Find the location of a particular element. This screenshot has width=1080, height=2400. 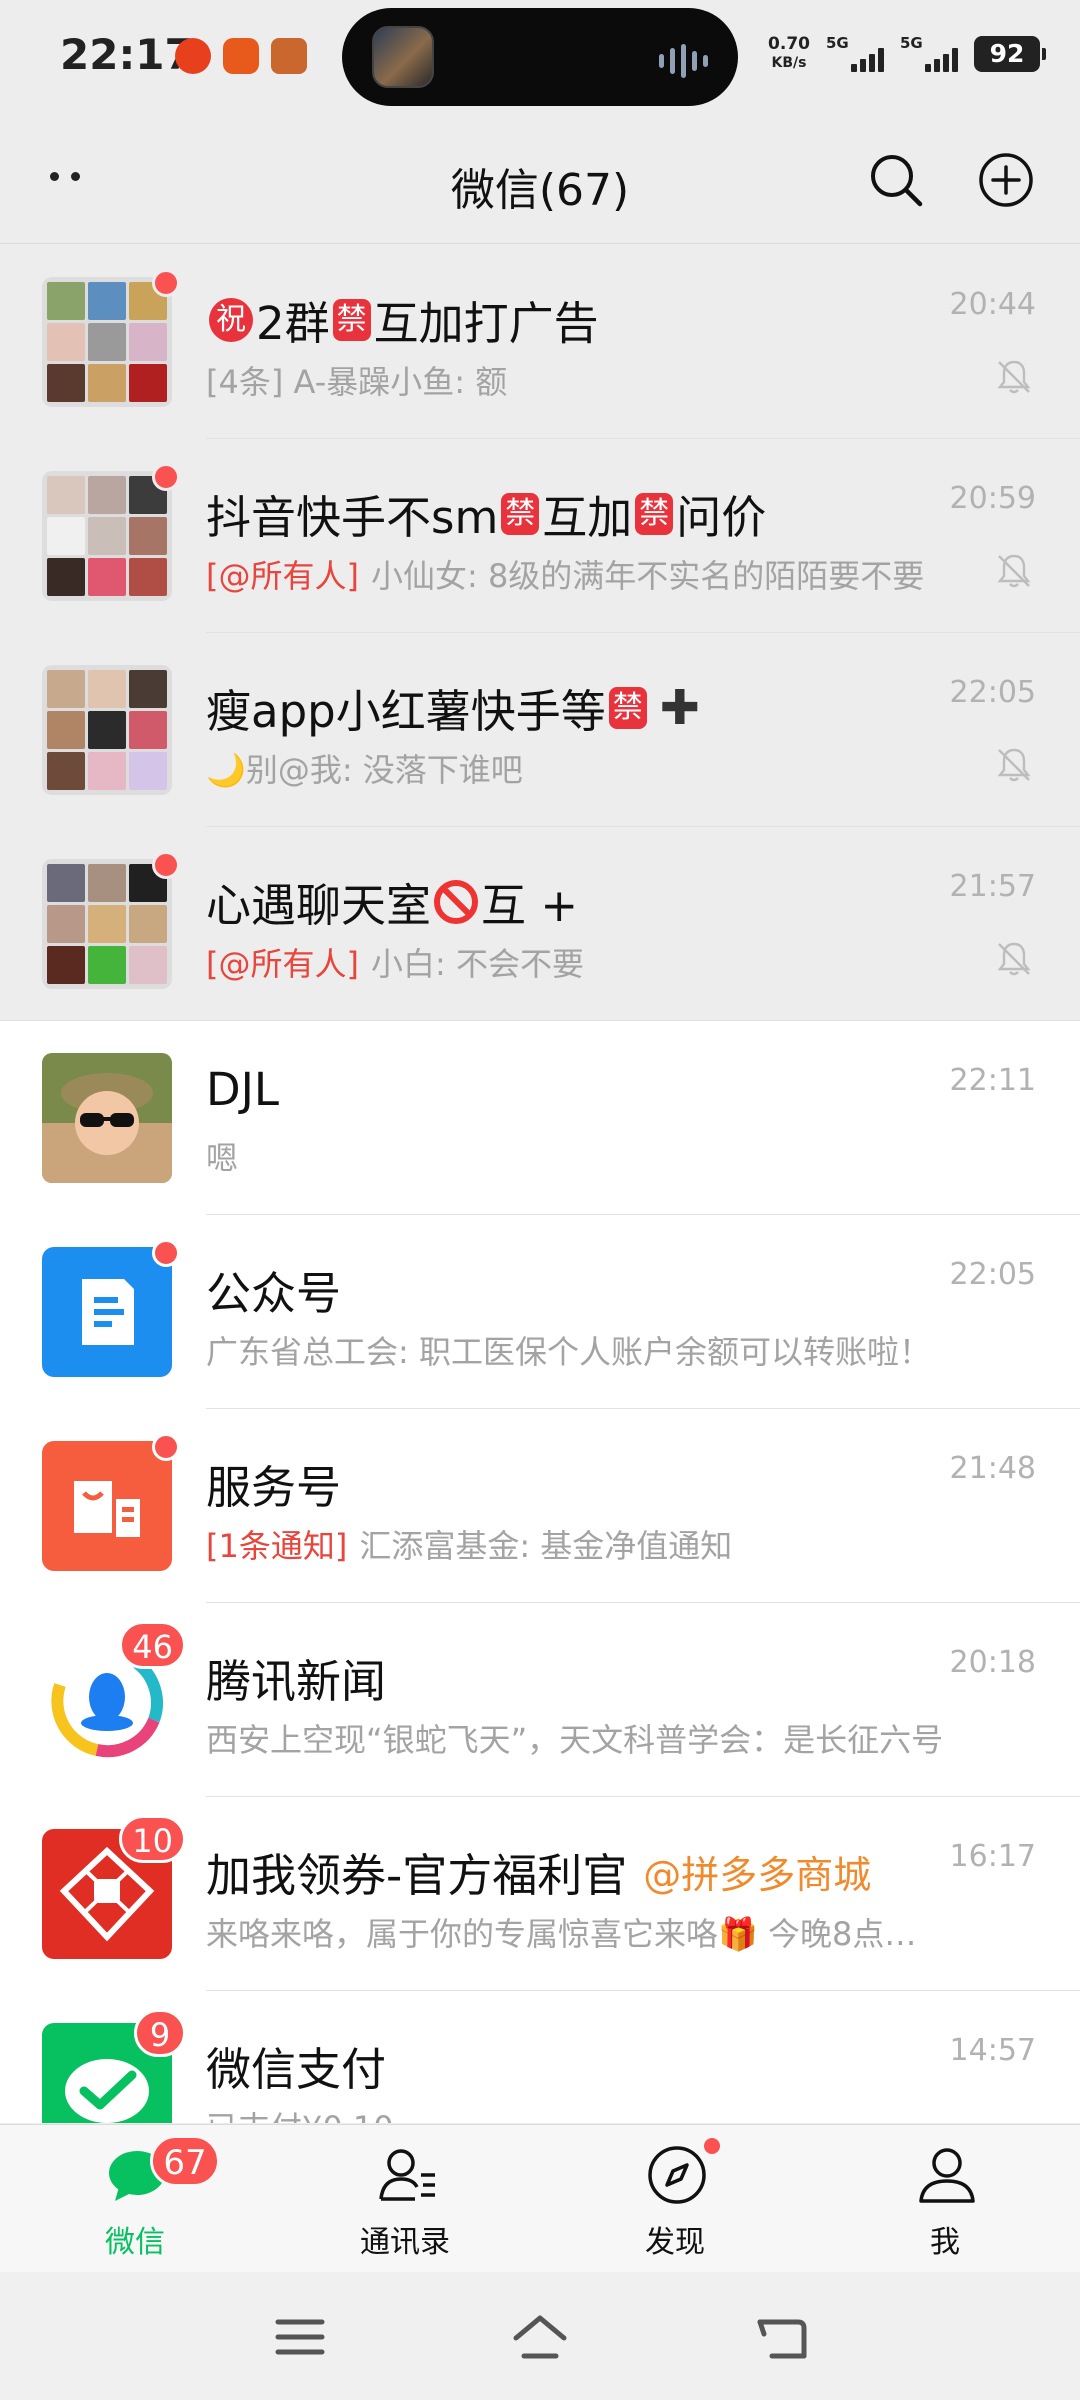

system-nav-bar is located at coordinates (540, 2336).